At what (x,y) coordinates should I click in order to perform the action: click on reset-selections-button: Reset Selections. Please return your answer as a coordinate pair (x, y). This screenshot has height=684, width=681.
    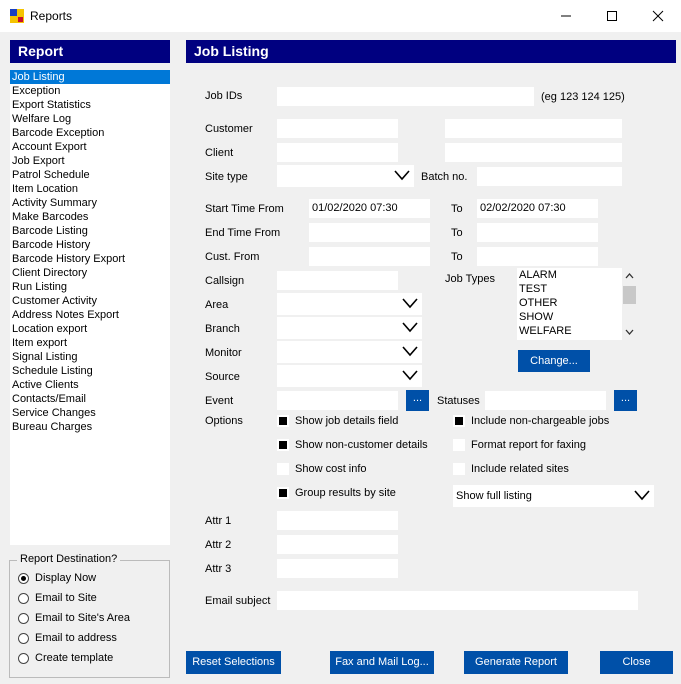
    Looking at the image, I should click on (233, 662).